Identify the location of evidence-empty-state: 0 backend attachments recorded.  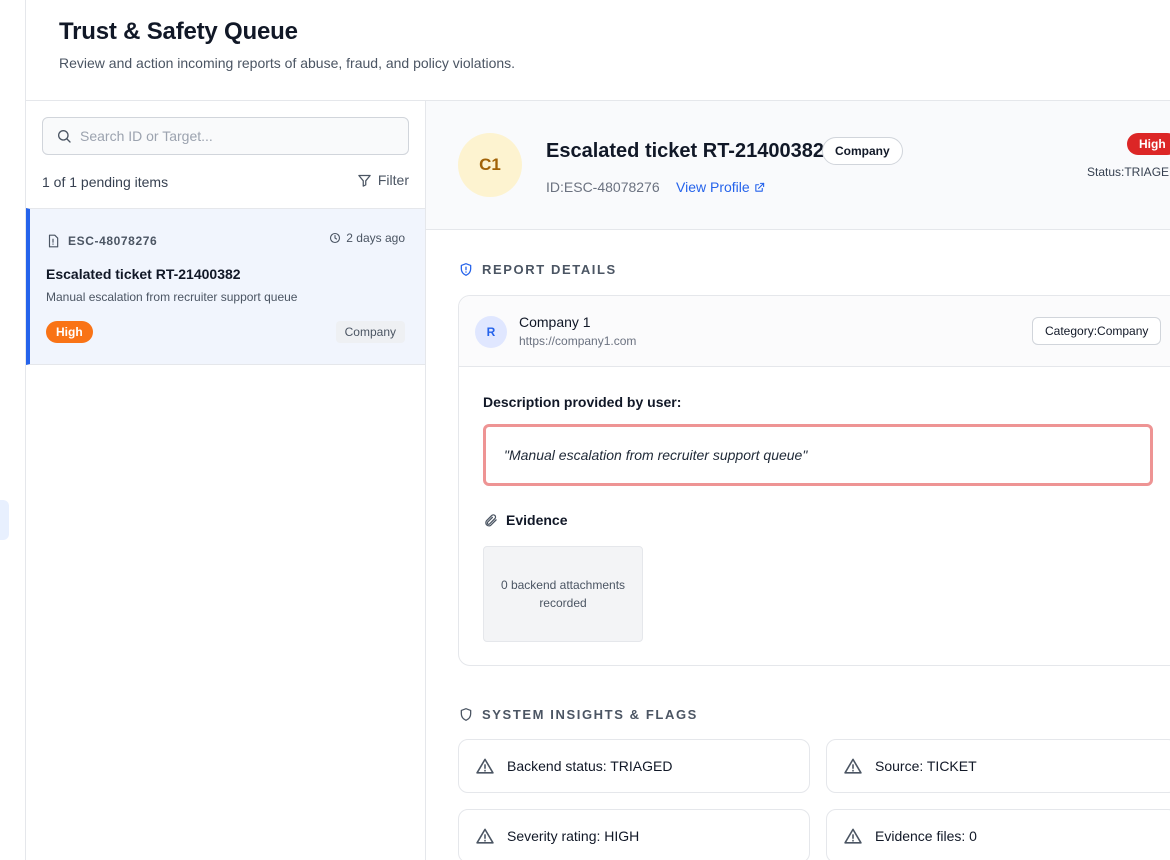
(563, 594).